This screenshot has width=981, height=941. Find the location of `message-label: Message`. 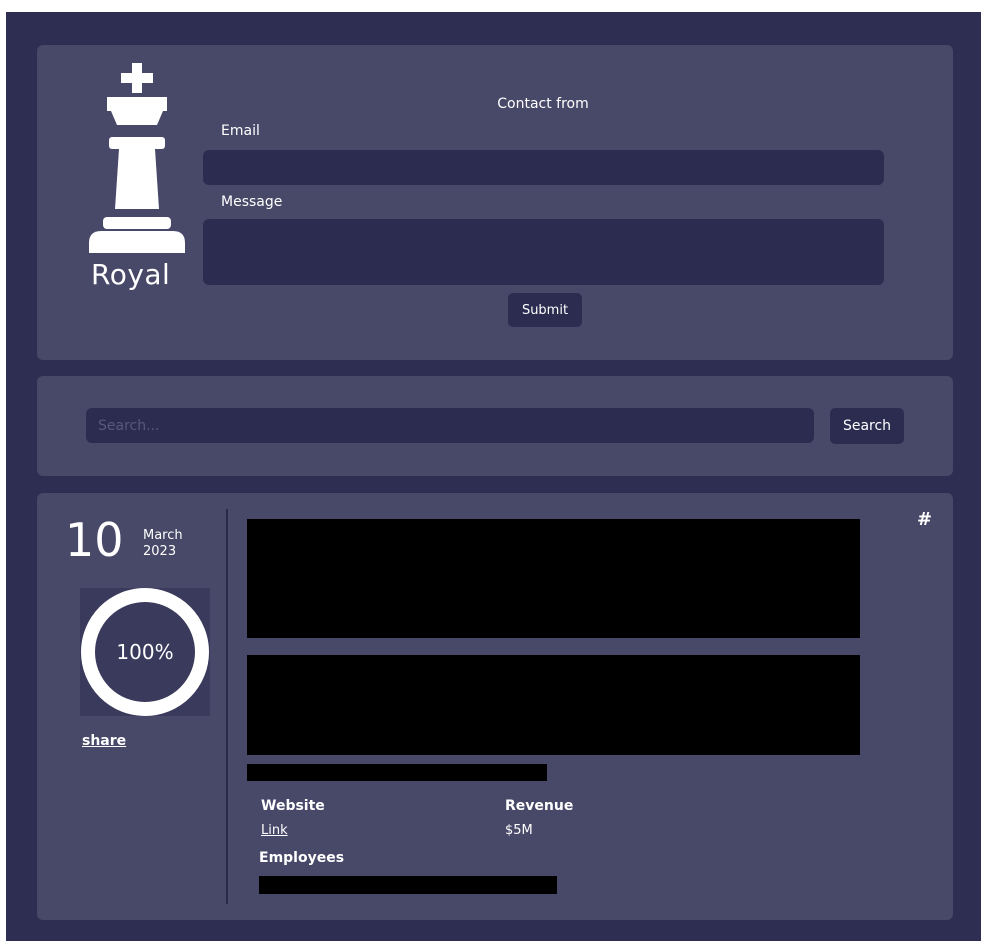

message-label: Message is located at coordinates (252, 202).